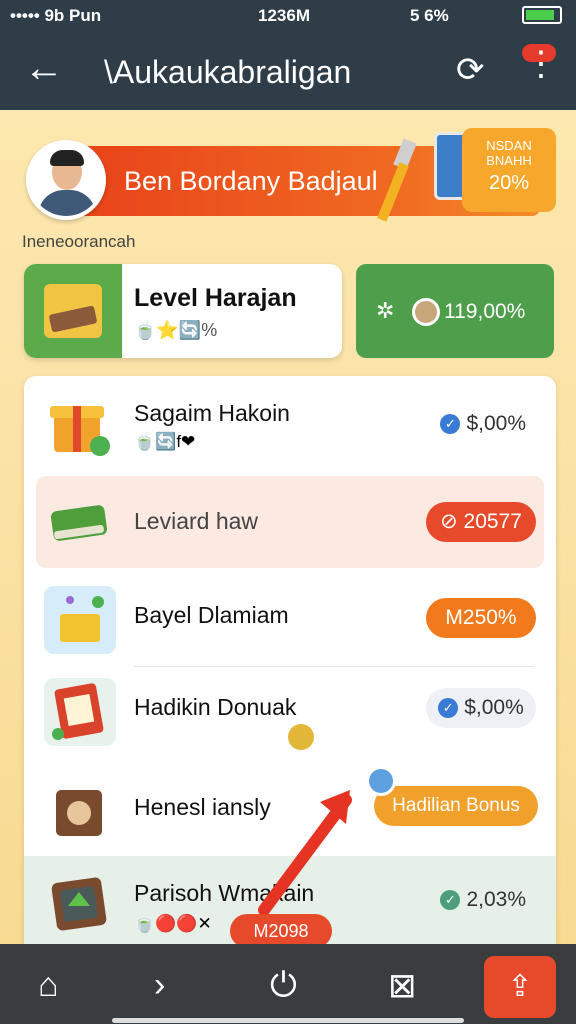 This screenshot has width=576, height=1024. What do you see at coordinates (212, 413) in the screenshot?
I see `item-title: Sagaim Hakoin` at bounding box center [212, 413].